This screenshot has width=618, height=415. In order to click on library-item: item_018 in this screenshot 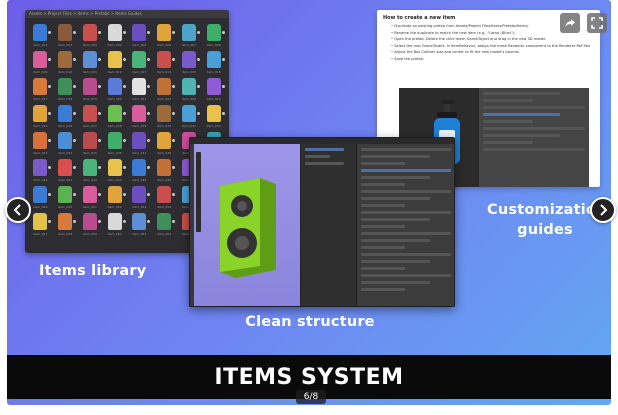, I will do `click(65, 89)`.